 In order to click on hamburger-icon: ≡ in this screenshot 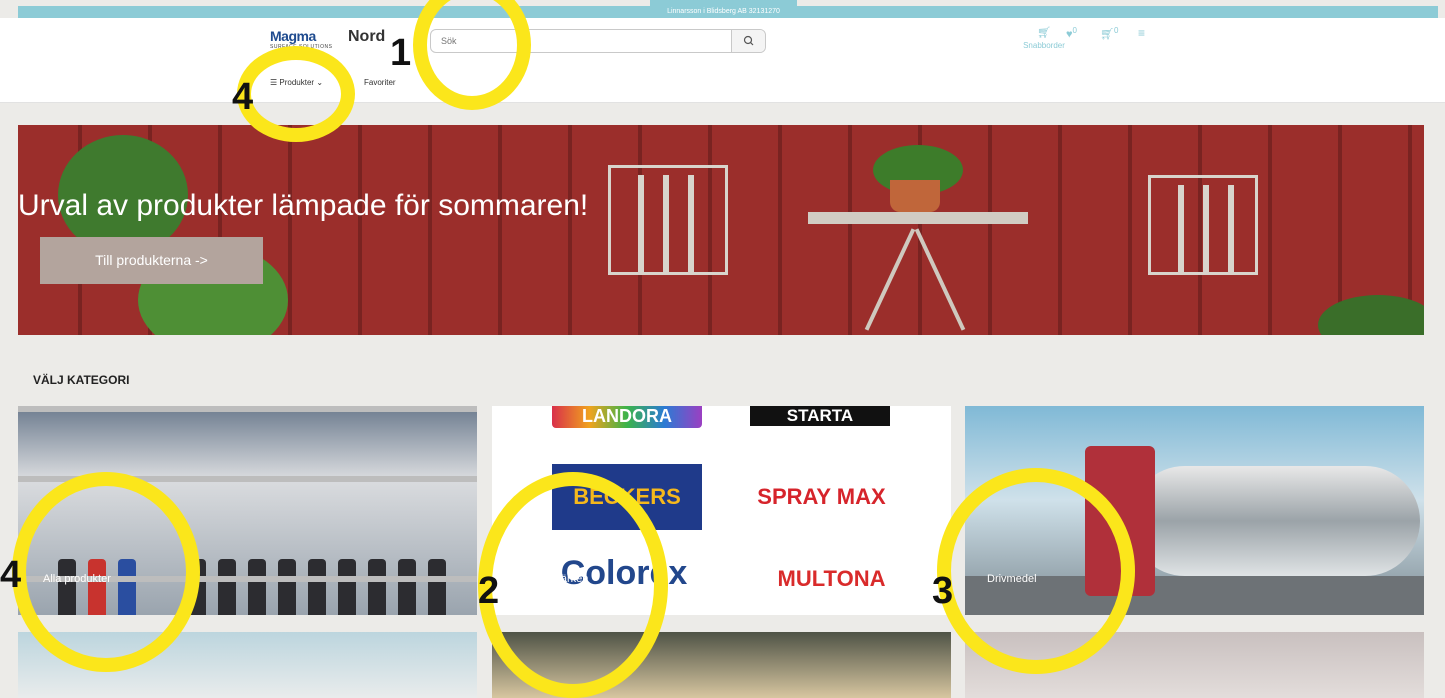, I will do `click(1142, 33)`.